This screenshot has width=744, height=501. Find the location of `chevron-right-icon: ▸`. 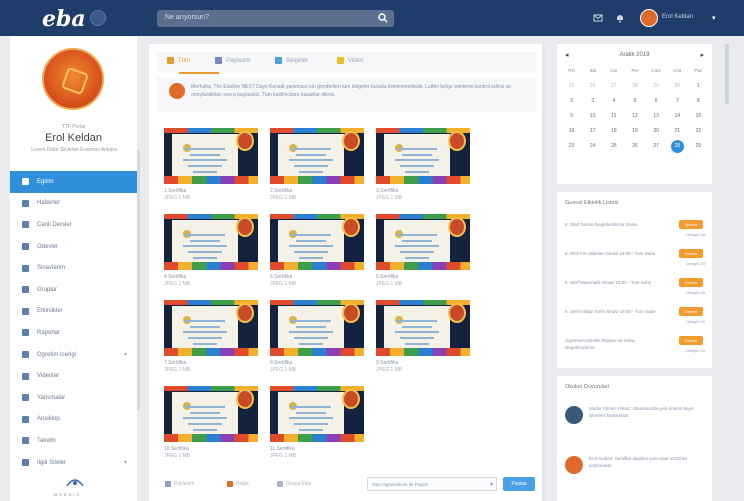

chevron-right-icon: ▸ is located at coordinates (702, 55).